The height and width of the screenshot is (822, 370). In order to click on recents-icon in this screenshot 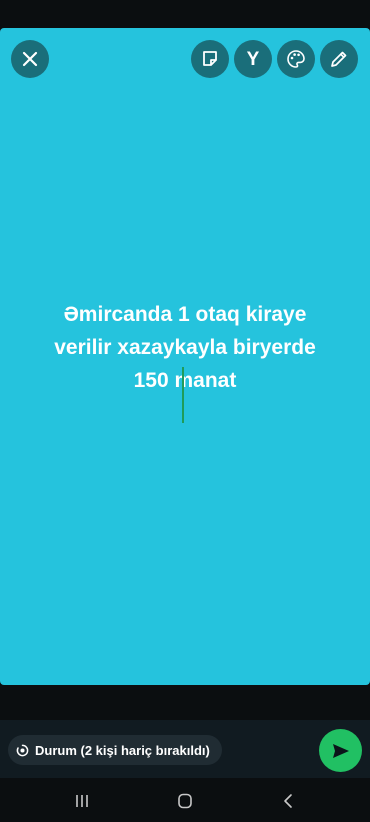, I will do `click(82, 801)`.